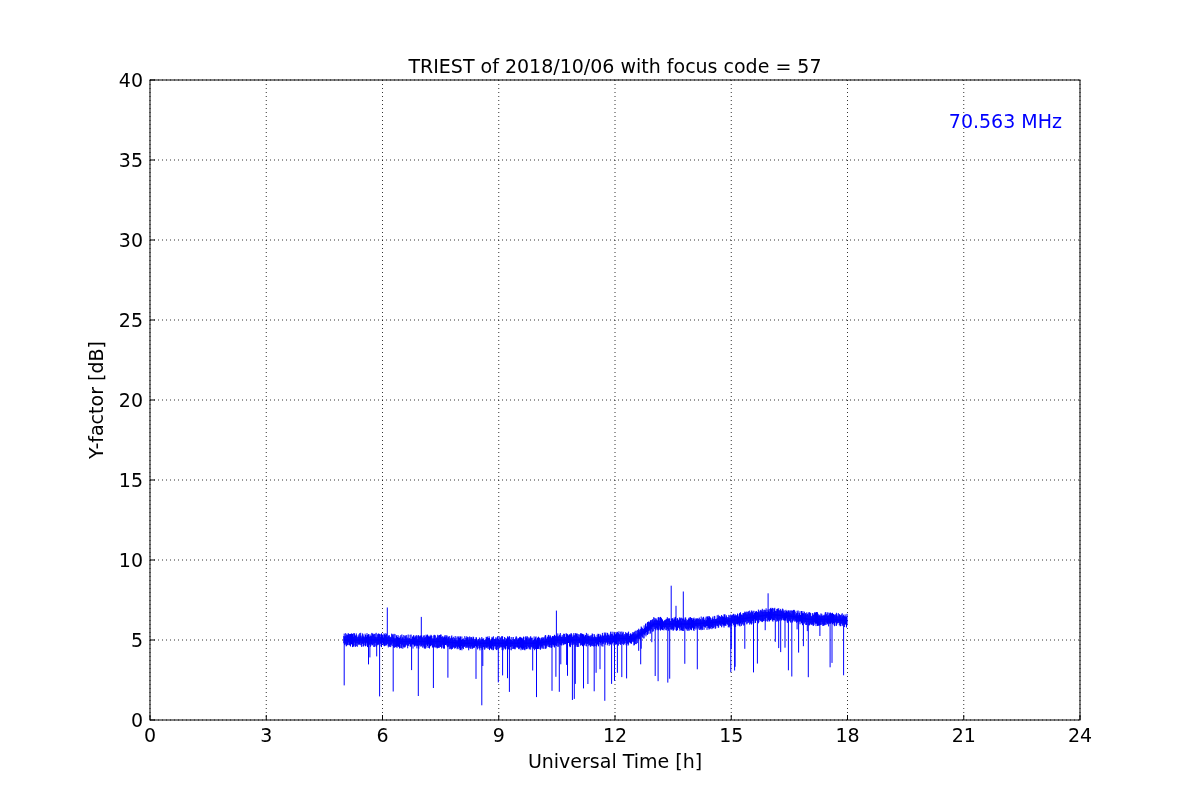  I want to click on x-tick-label: 6, so click(382, 735).